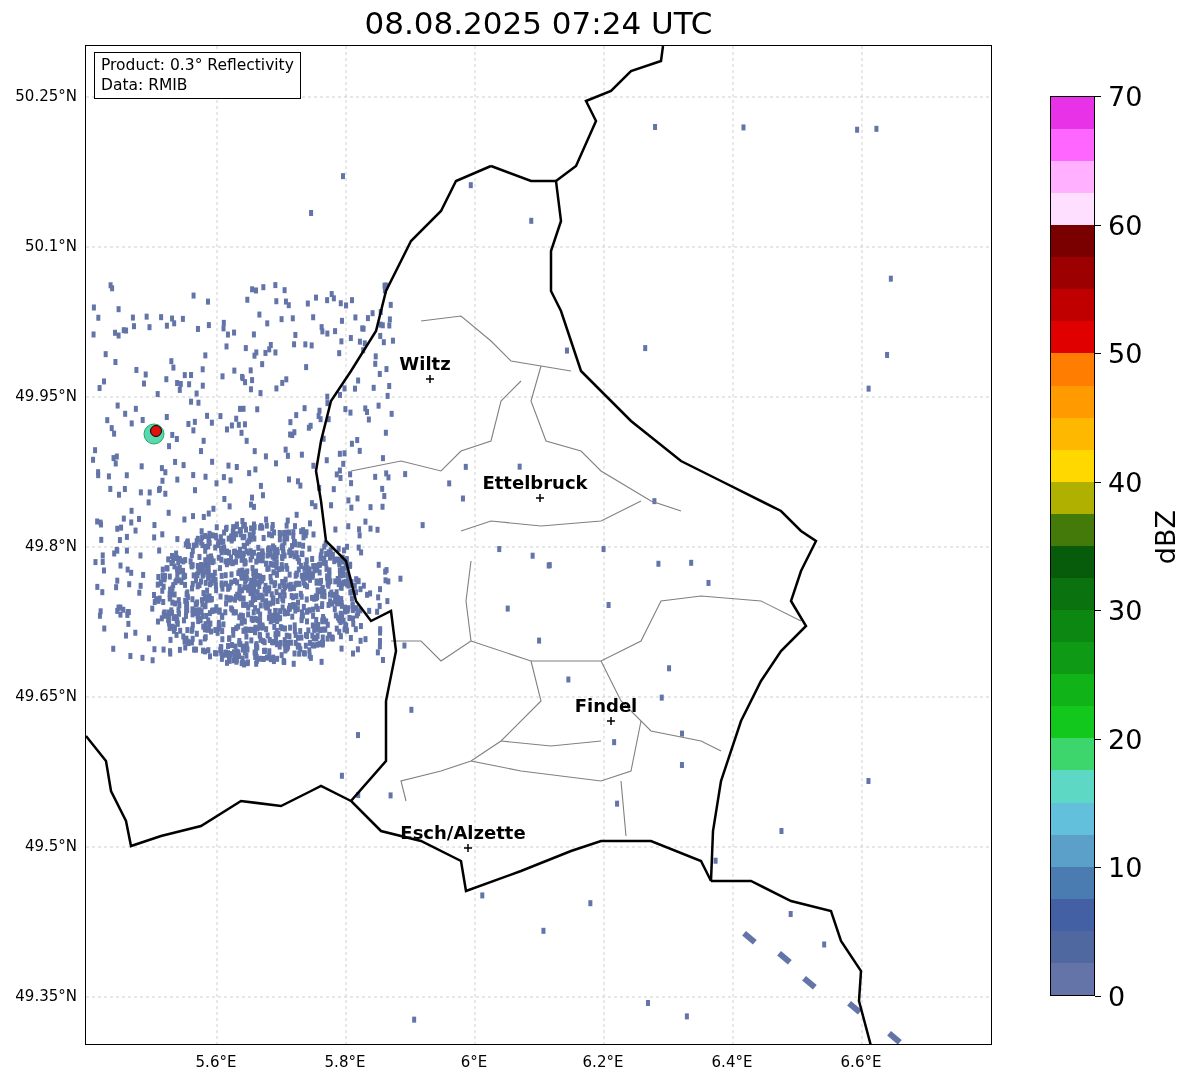 The height and width of the screenshot is (1081, 1184). Describe the element at coordinates (1125, 482) in the screenshot. I see `colorbar-tick-label: 40` at that location.